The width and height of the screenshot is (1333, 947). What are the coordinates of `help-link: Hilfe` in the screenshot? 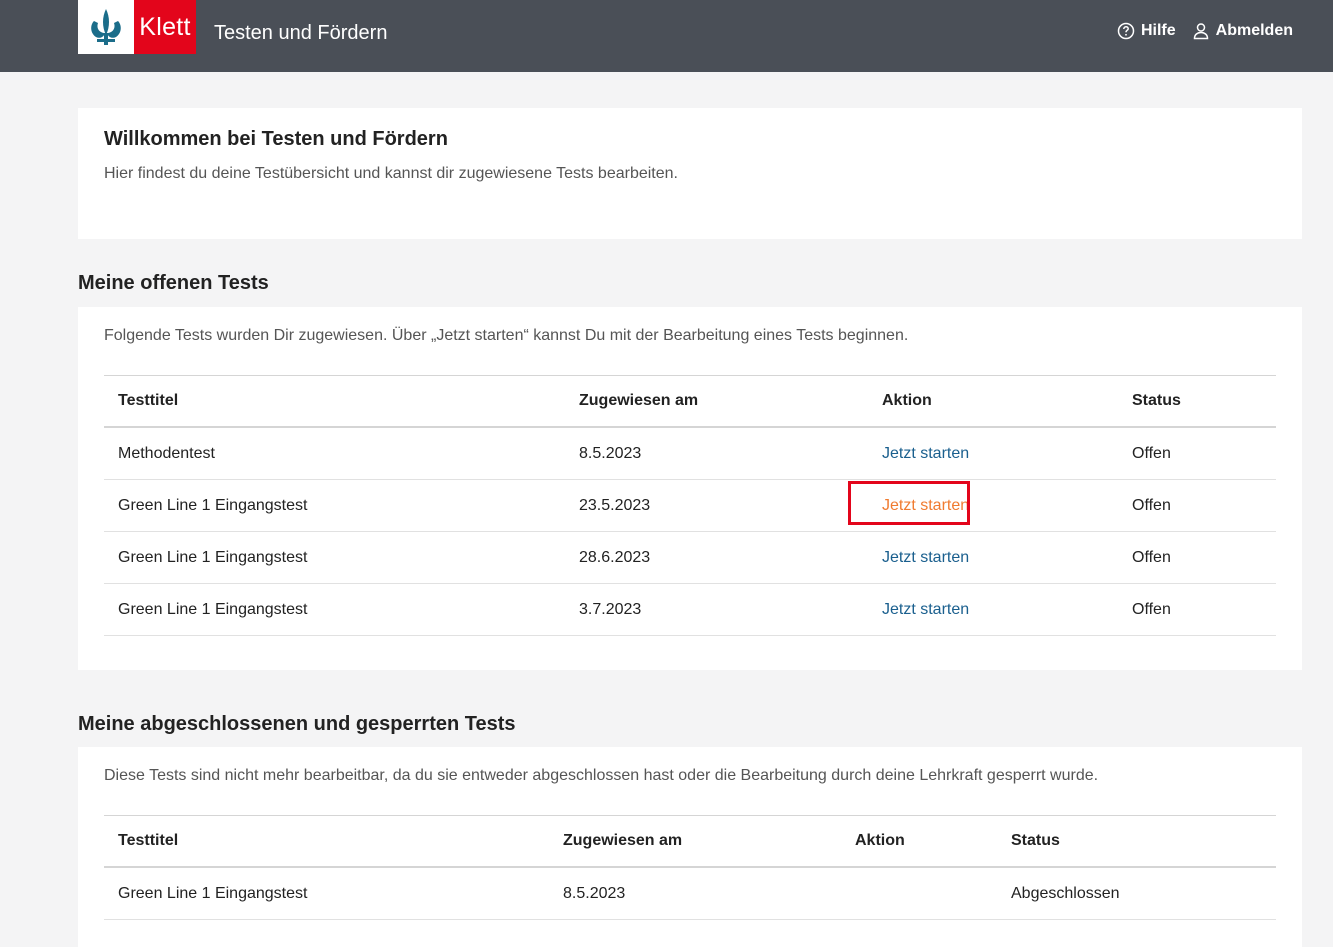 It's located at (1146, 31).